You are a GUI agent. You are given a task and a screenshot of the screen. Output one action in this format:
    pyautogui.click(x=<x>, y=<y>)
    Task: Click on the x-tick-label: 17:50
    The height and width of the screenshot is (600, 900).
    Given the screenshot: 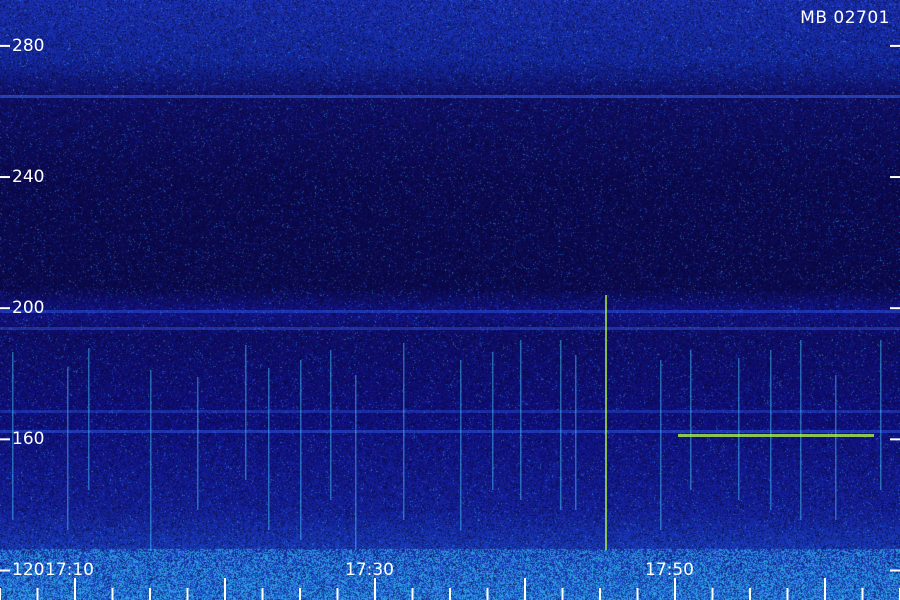 What is the action you would take?
    pyautogui.click(x=669, y=570)
    